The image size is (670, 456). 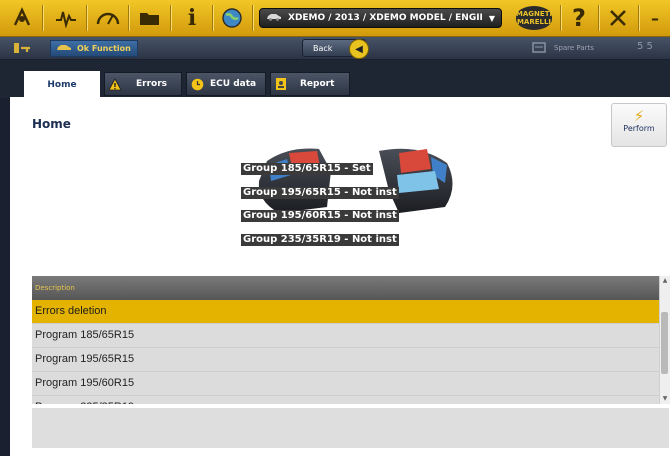 What do you see at coordinates (618, 18) in the screenshot?
I see `tools-icon` at bounding box center [618, 18].